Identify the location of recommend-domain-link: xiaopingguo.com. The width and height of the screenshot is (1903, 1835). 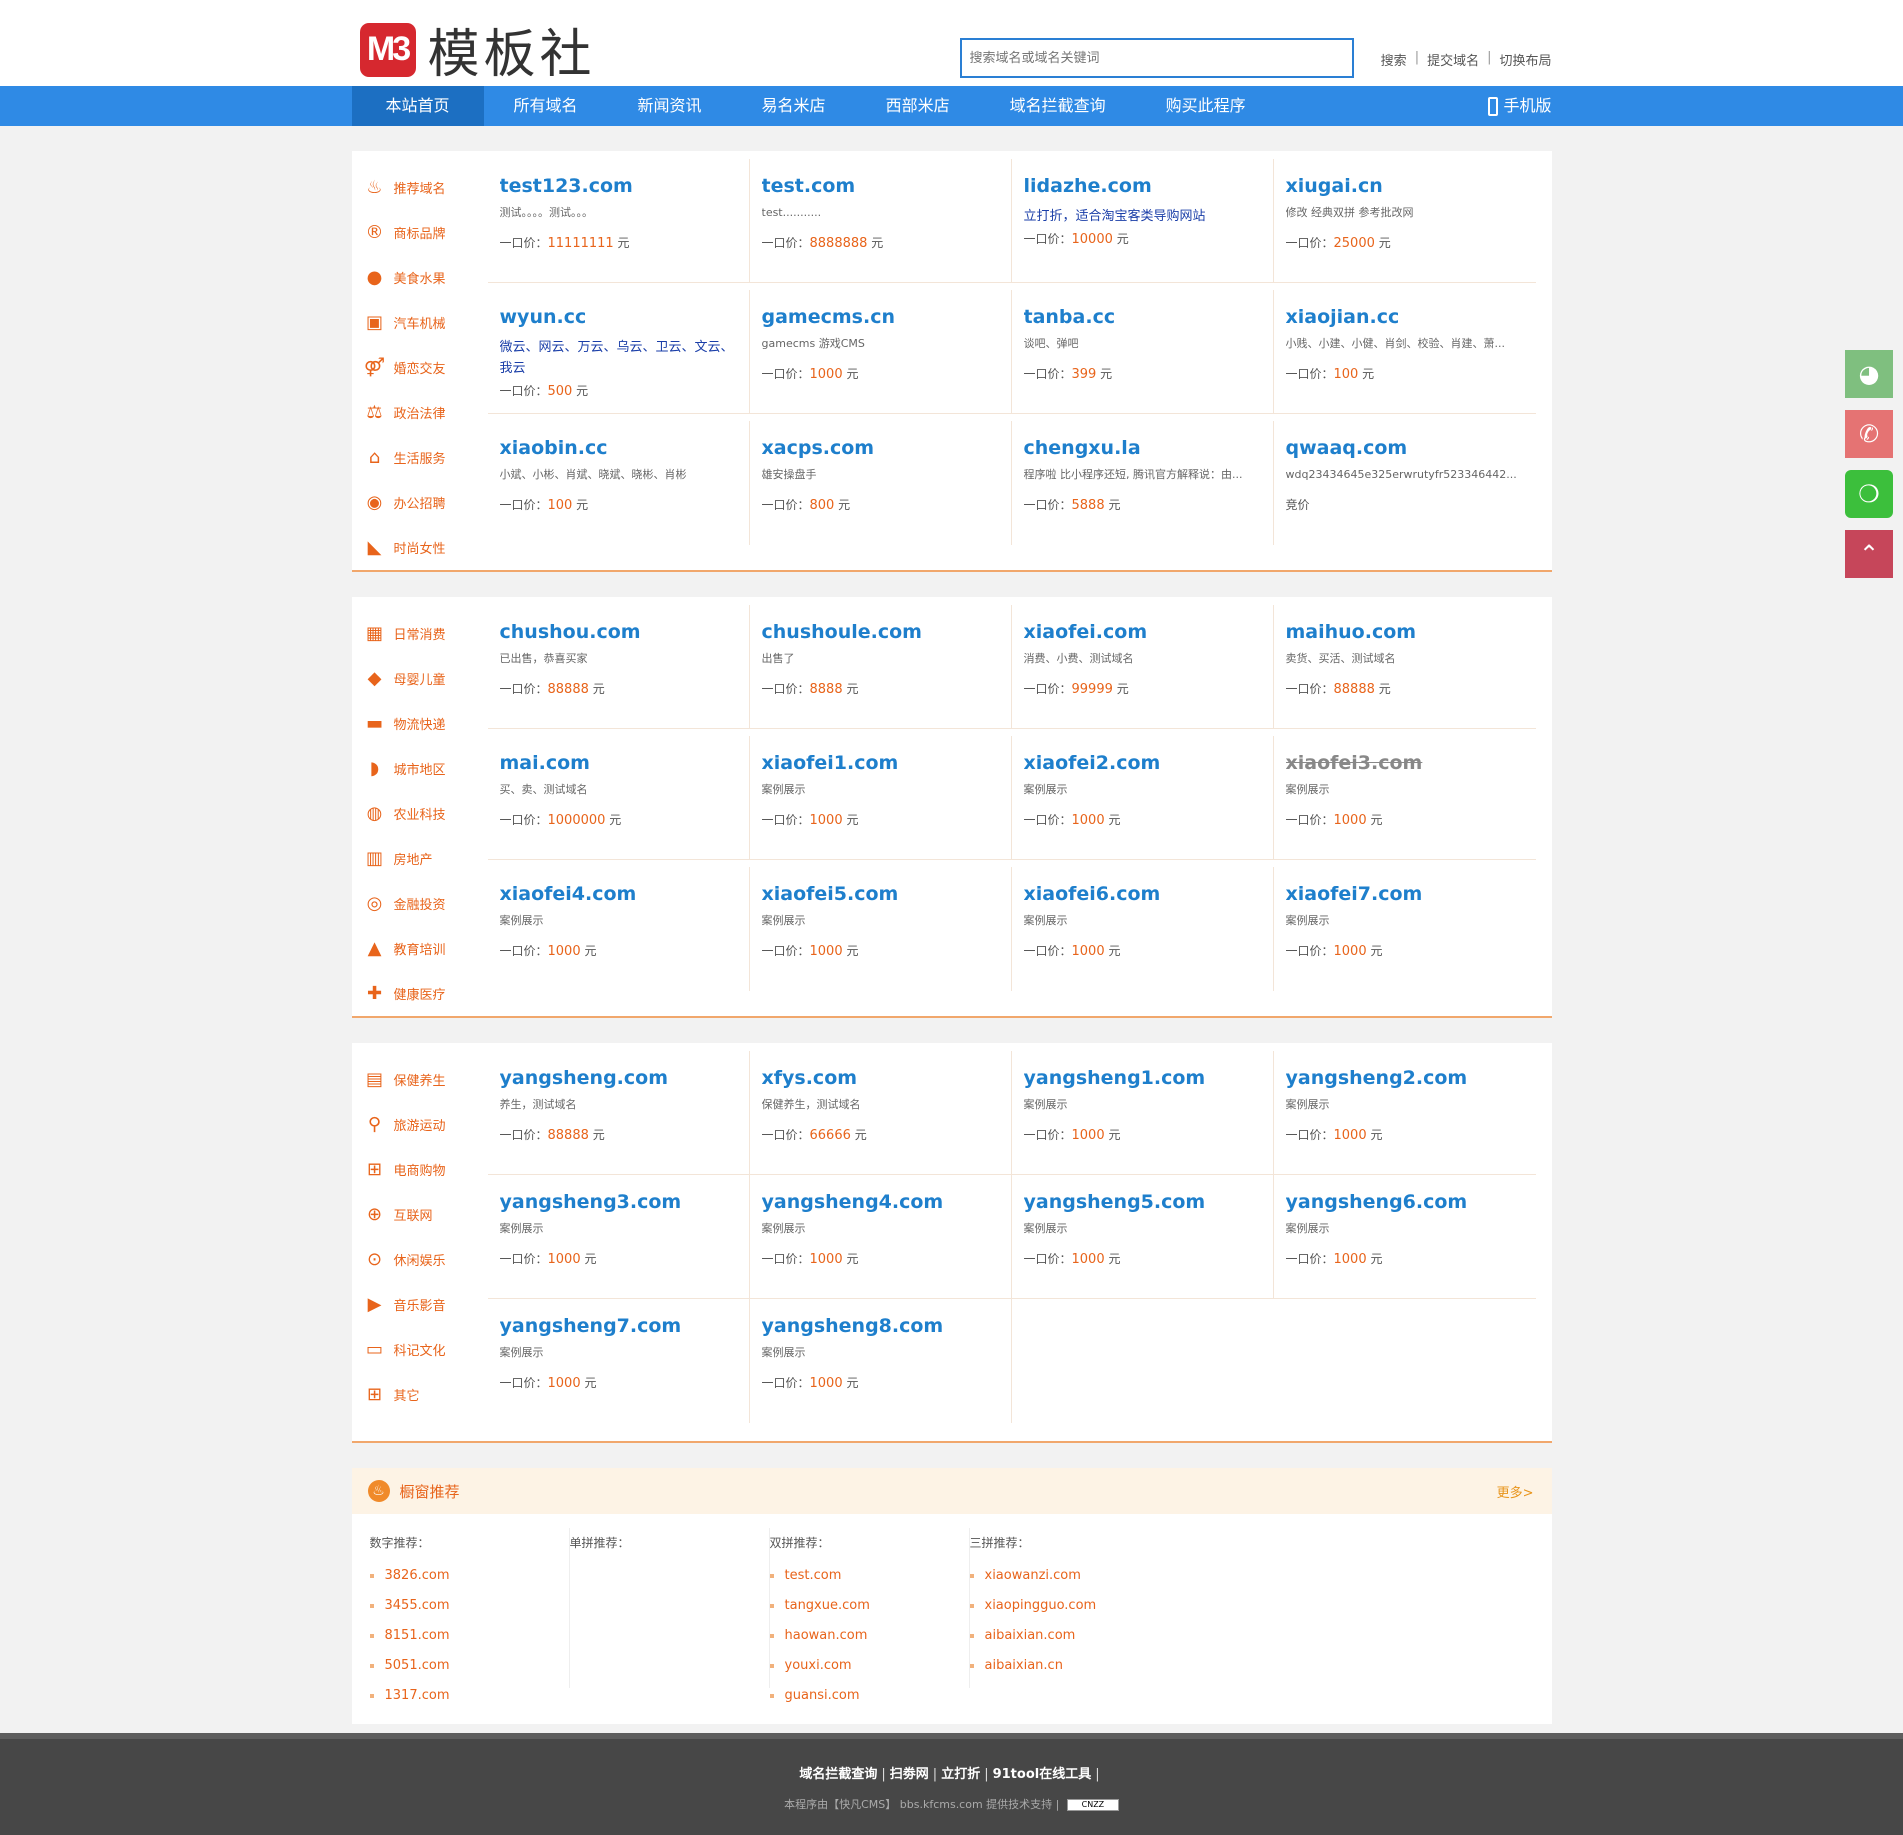
(1069, 1606).